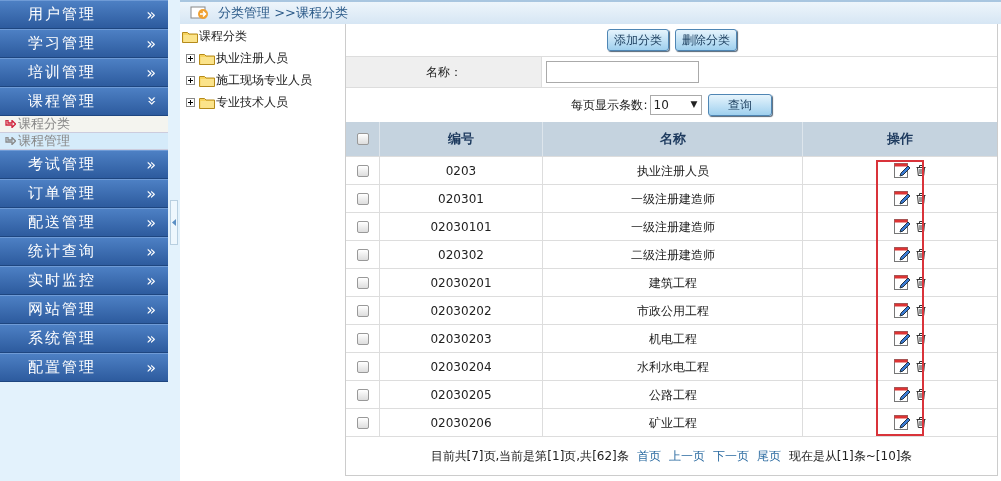 This screenshot has width=1001, height=481. I want to click on menu-item: 统计查询 », so click(84, 251).